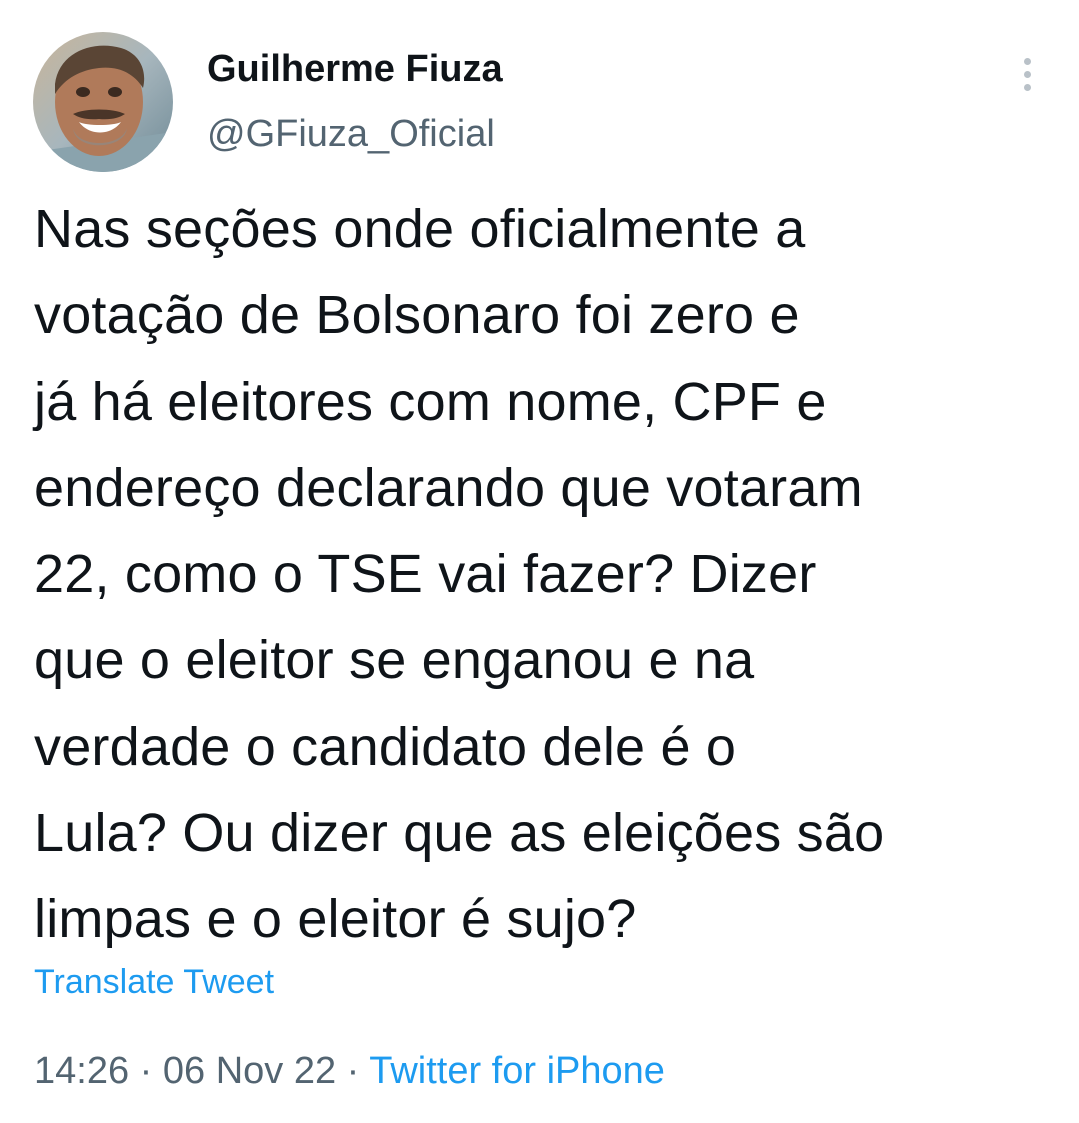 Image resolution: width=1079 pixels, height=1123 pixels. Describe the element at coordinates (351, 134) in the screenshot. I see `user-handle: @GFiuza_Oficial` at that location.